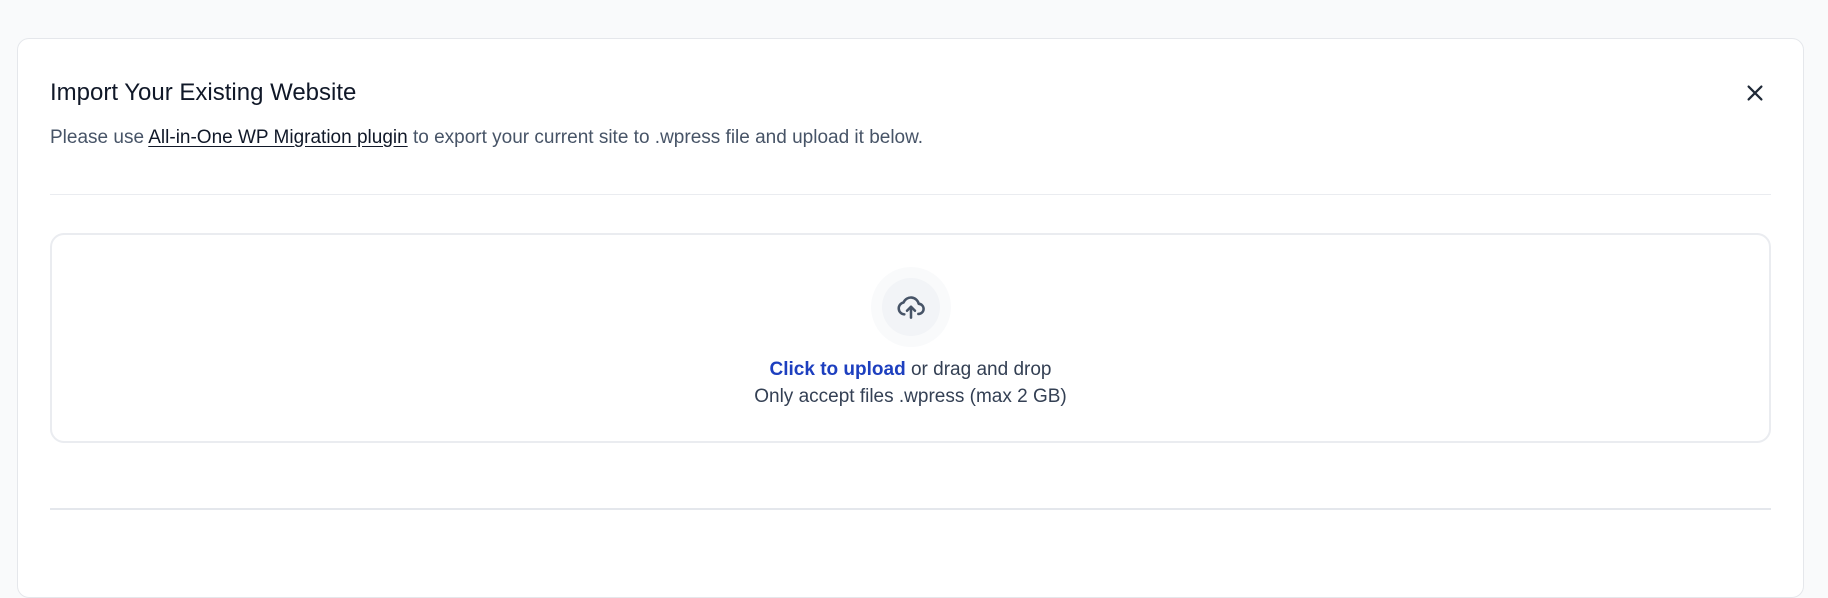  I want to click on drag-drop-text: or drag and drop, so click(978, 369).